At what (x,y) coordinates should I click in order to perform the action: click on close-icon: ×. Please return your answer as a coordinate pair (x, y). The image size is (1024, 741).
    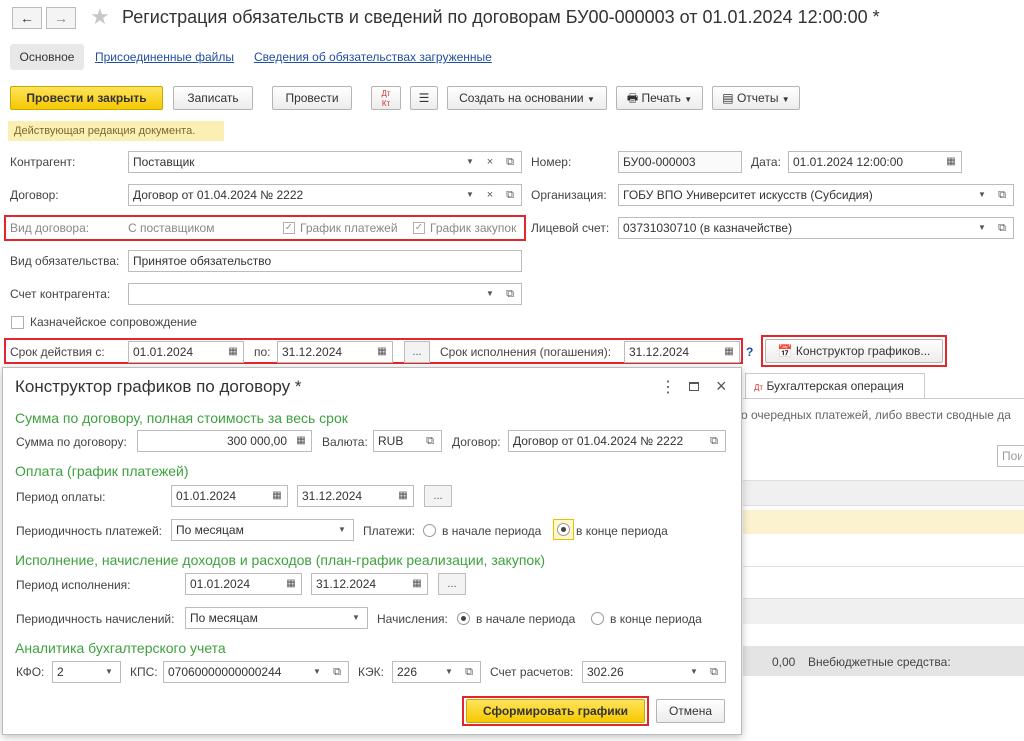
    Looking at the image, I should click on (721, 386).